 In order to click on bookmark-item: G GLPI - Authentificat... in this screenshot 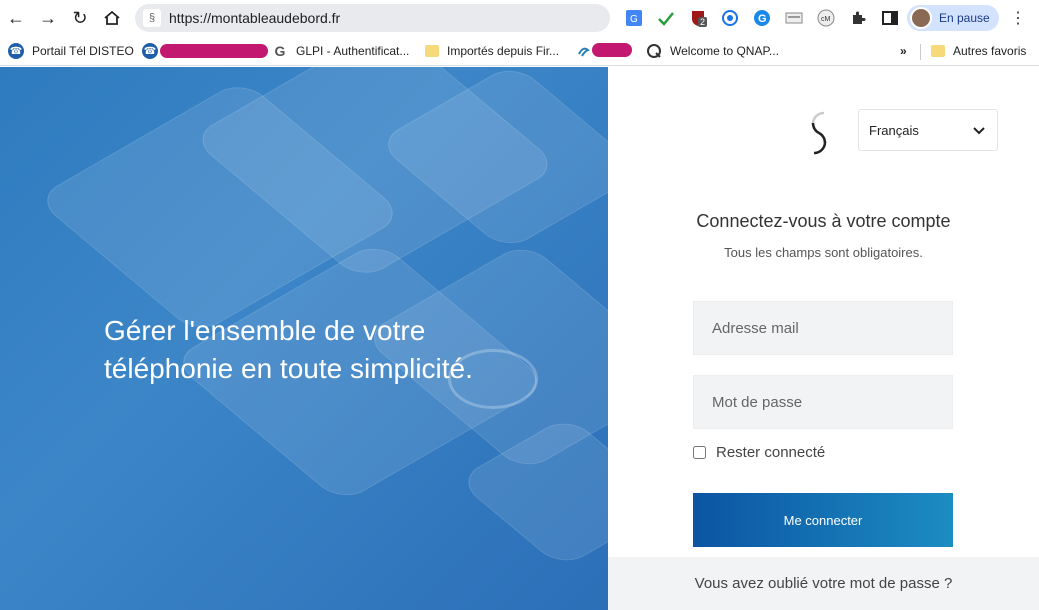, I will do `click(341, 51)`.